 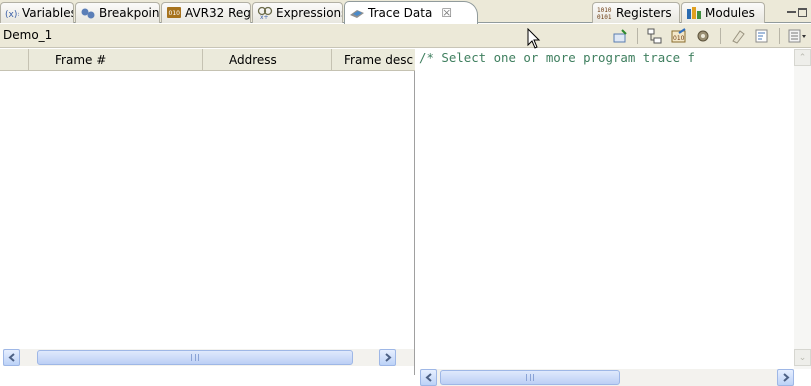 What do you see at coordinates (14, 59) in the screenshot?
I see `column-header-blank` at bounding box center [14, 59].